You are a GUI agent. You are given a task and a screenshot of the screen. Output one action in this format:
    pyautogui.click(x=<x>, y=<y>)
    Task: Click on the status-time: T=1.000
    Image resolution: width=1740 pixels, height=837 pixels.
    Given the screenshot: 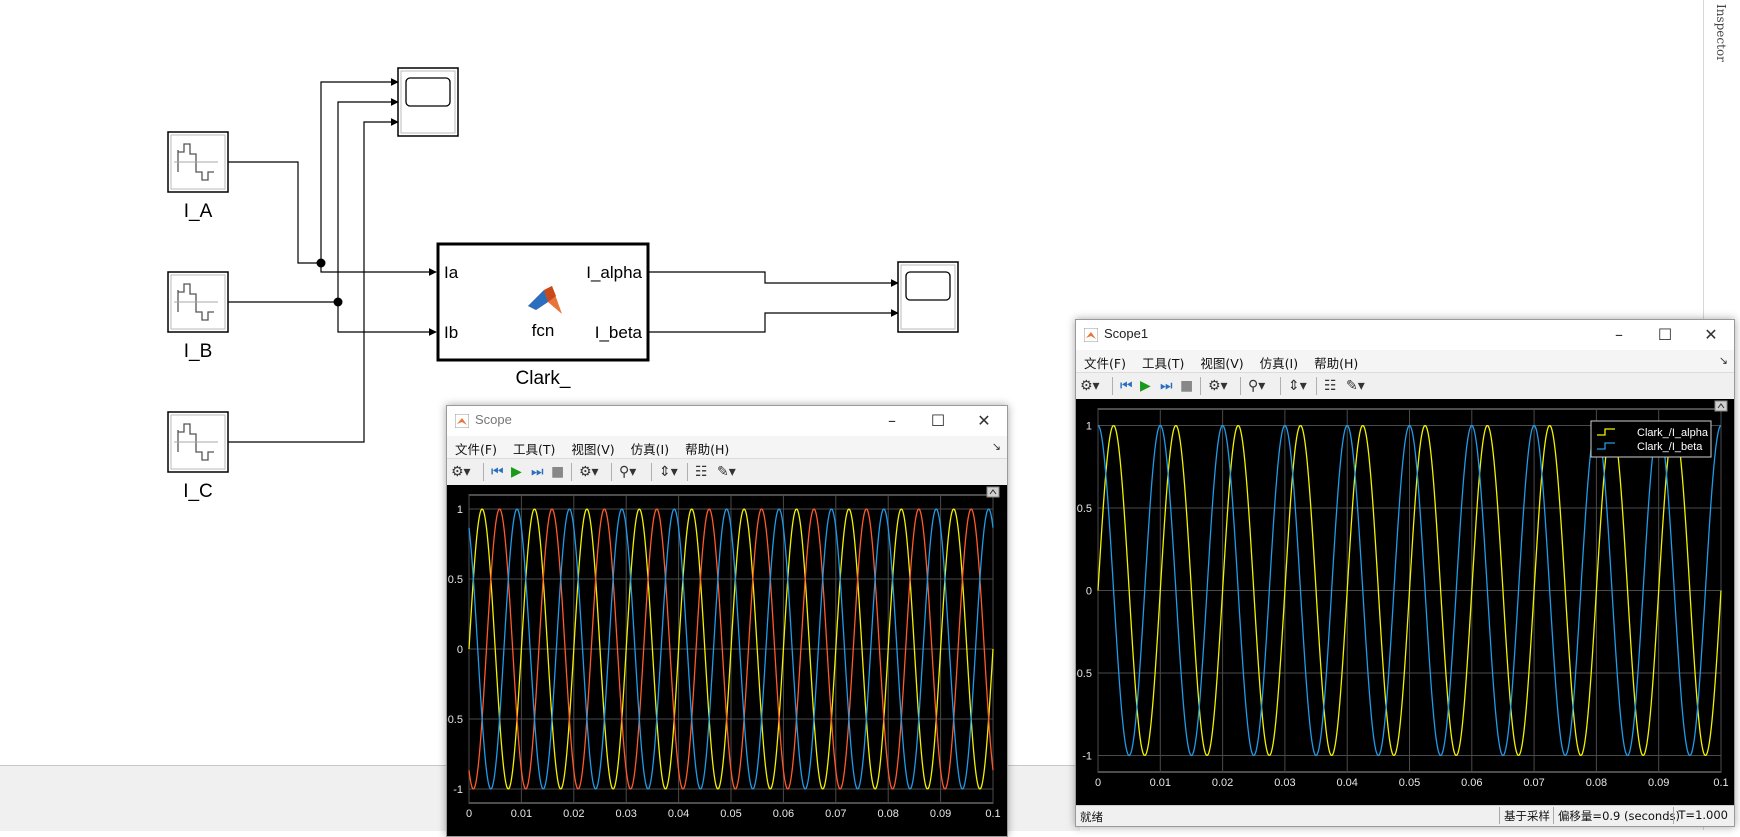 What is the action you would take?
    pyautogui.click(x=1702, y=815)
    